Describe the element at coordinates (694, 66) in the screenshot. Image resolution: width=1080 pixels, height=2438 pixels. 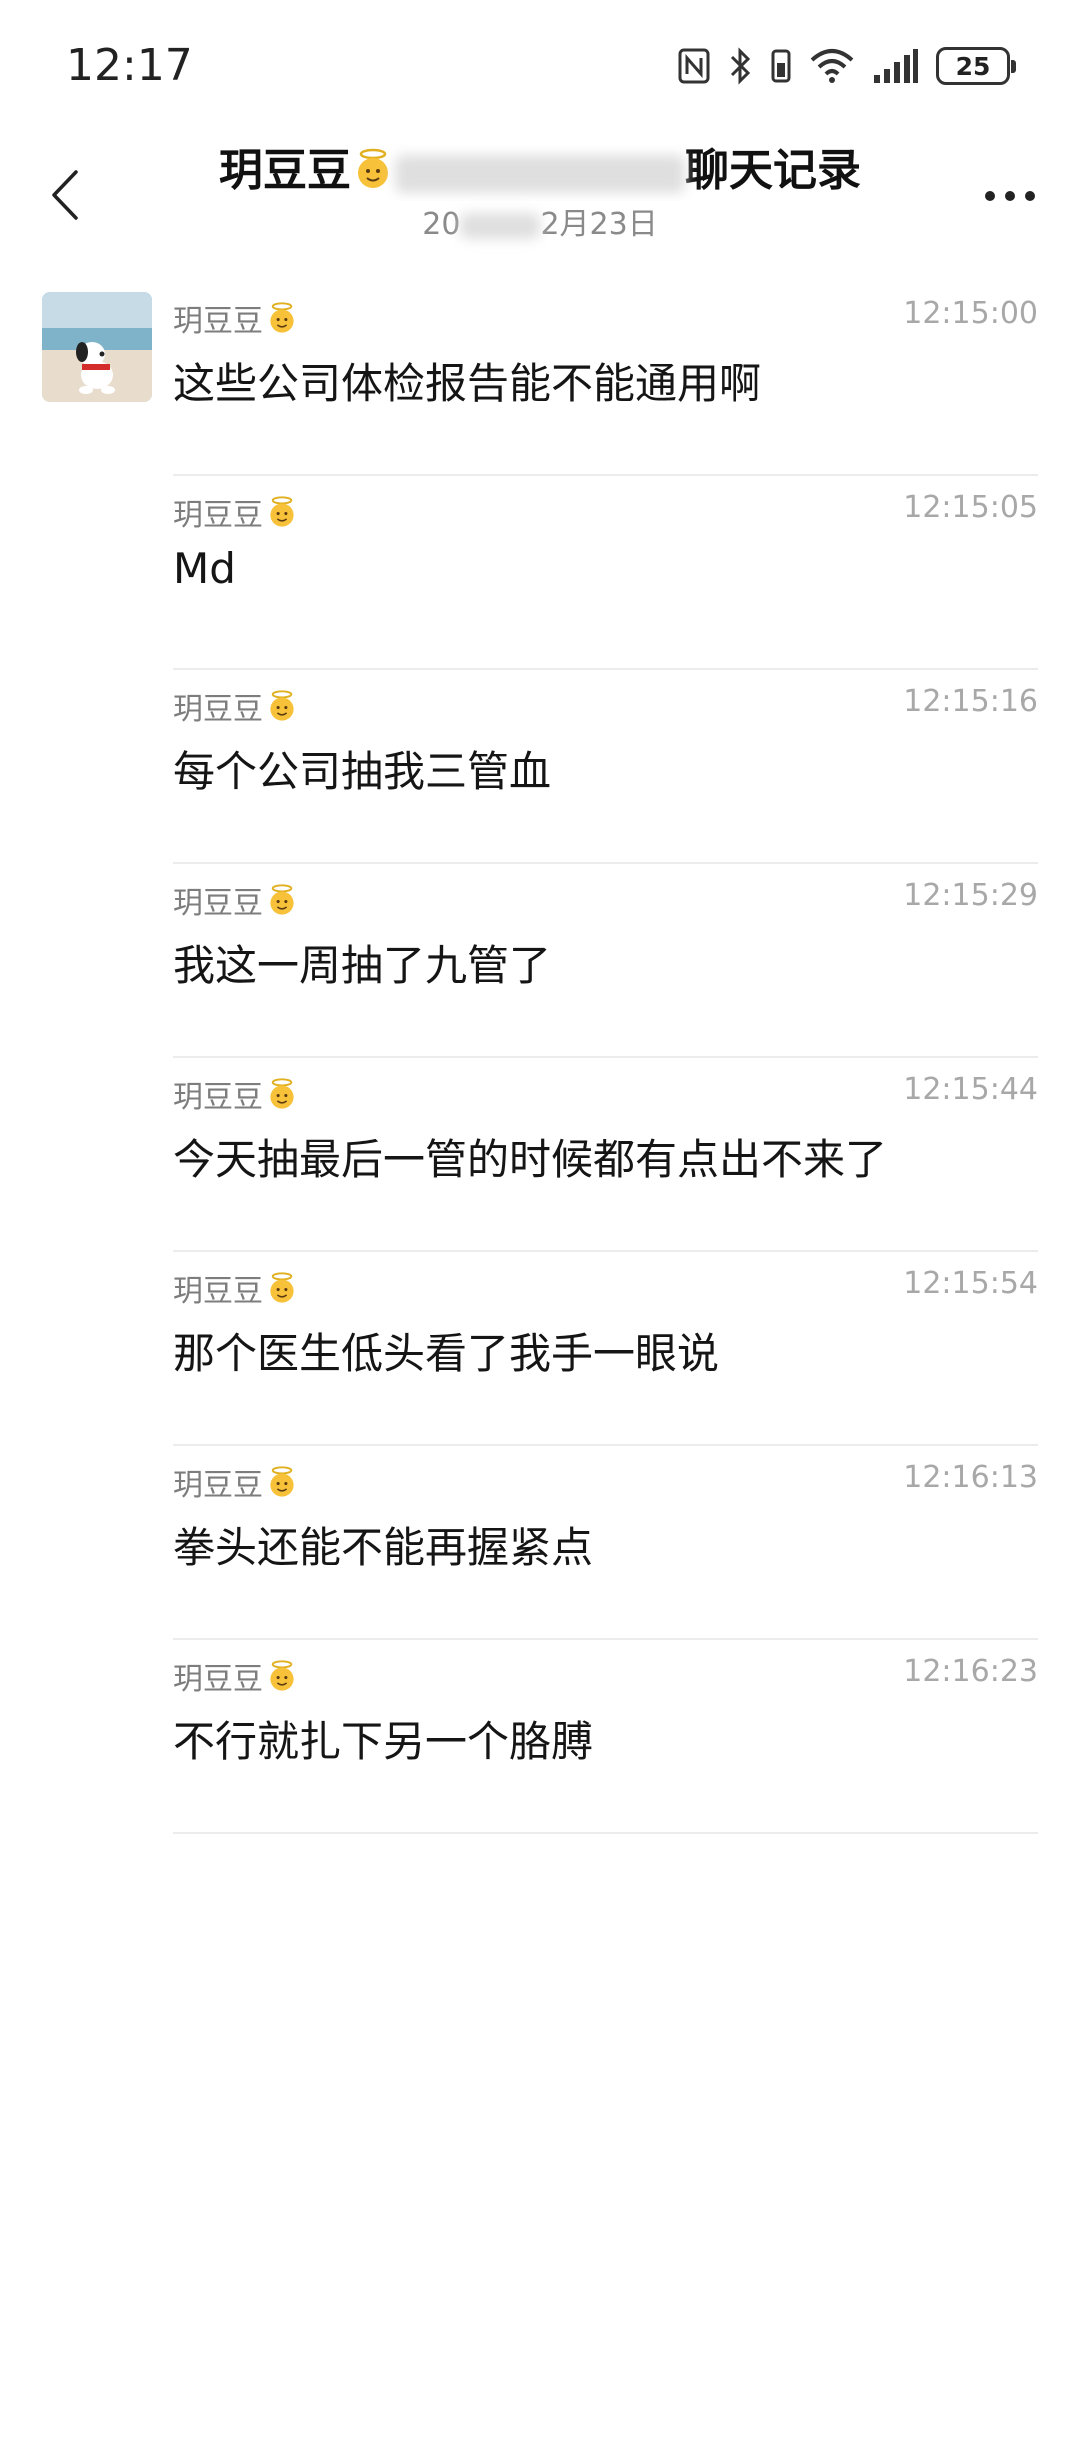
I see `nfc-icon` at that location.